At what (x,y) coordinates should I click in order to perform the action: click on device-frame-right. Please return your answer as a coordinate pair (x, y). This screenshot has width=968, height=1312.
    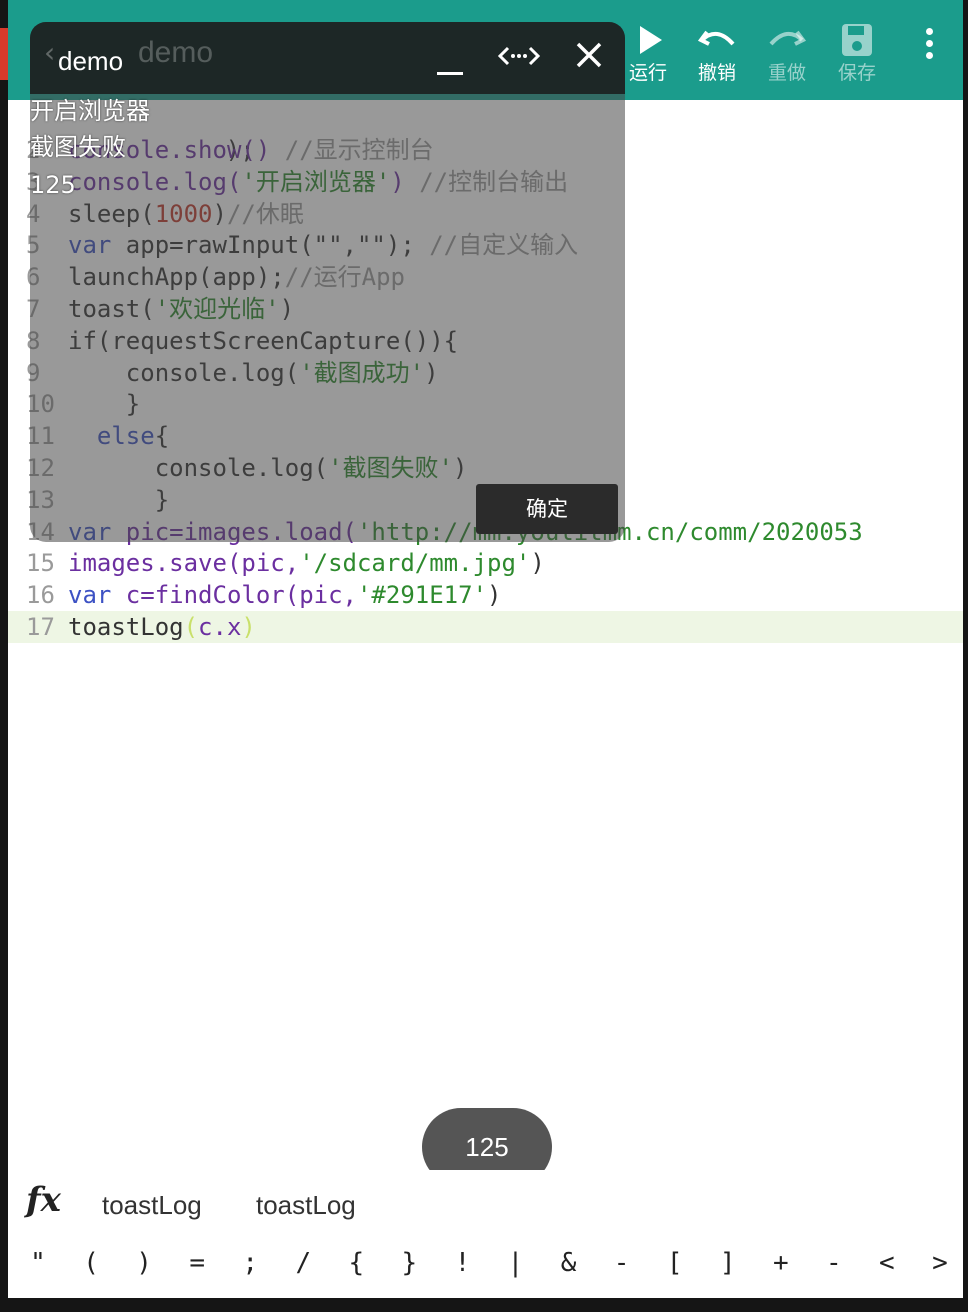
    Looking at the image, I should click on (965, 656).